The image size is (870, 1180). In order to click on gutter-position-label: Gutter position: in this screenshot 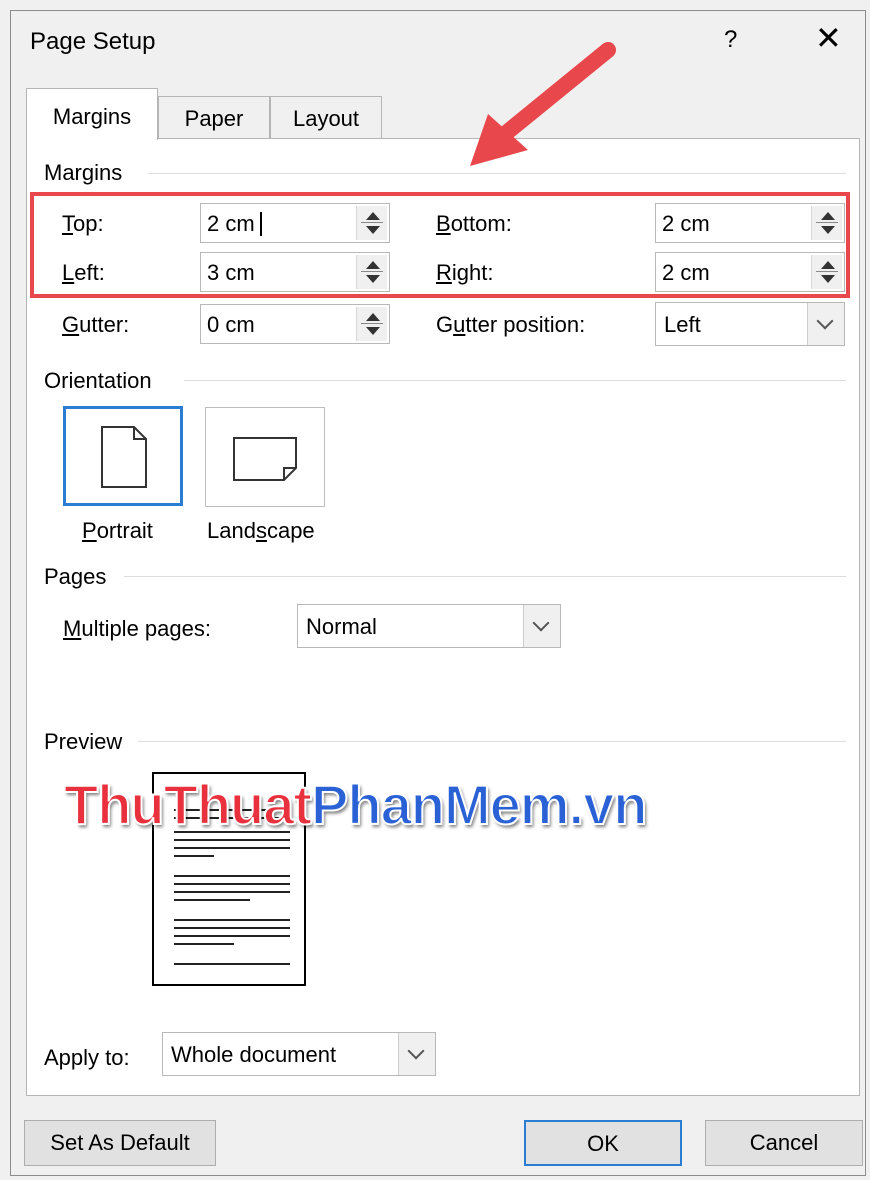, I will do `click(511, 324)`.